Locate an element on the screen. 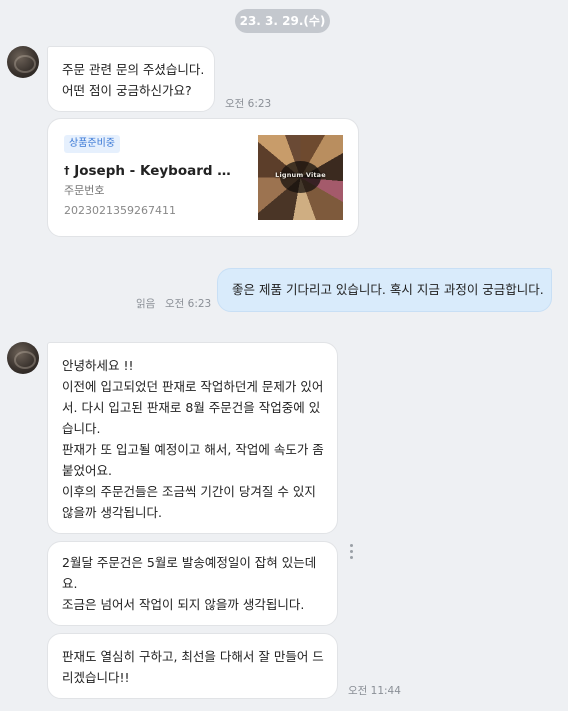  message-line: 2월달 주문건은 5월로 발송예정일이 잡혀 있는데 is located at coordinates (189, 562).